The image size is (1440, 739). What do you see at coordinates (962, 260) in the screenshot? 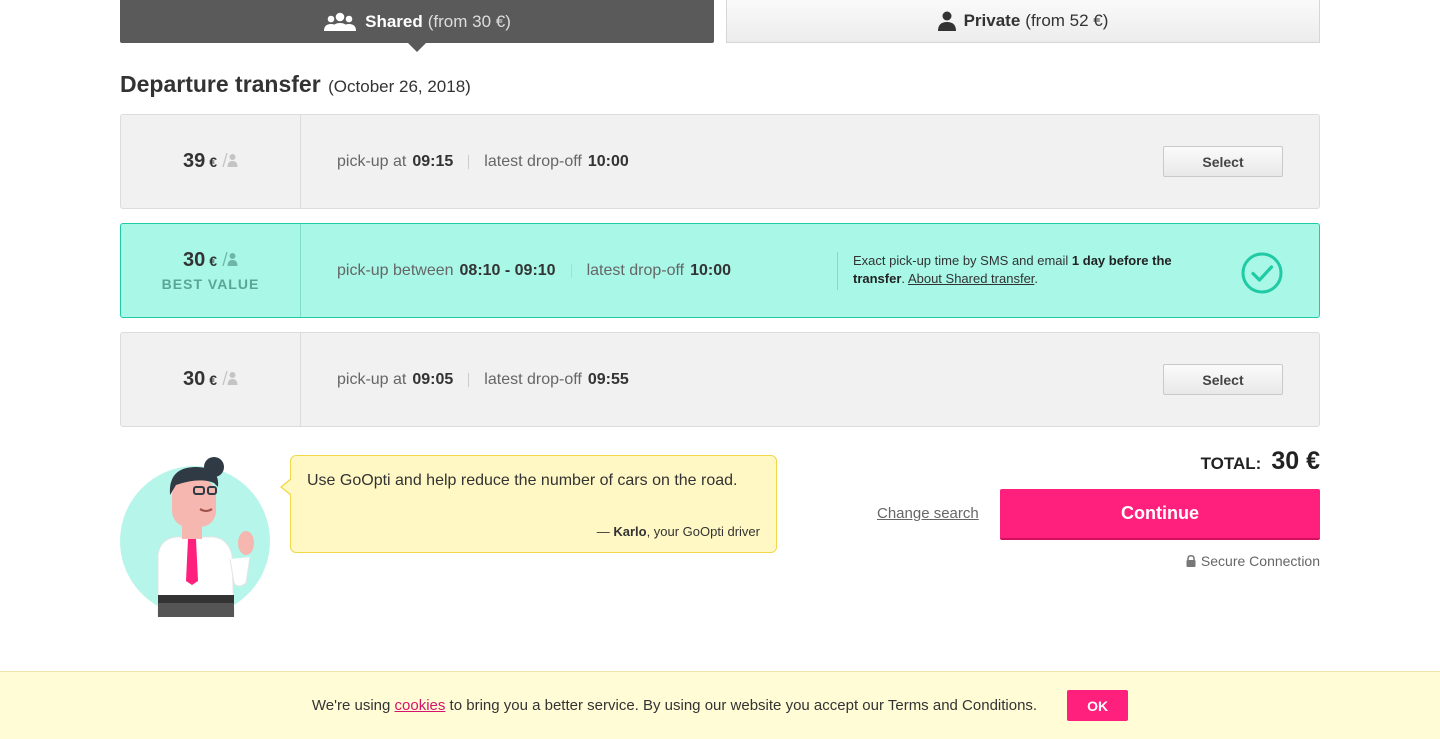
I see `note-prefix: Exact pick-up time by SMS and email` at bounding box center [962, 260].